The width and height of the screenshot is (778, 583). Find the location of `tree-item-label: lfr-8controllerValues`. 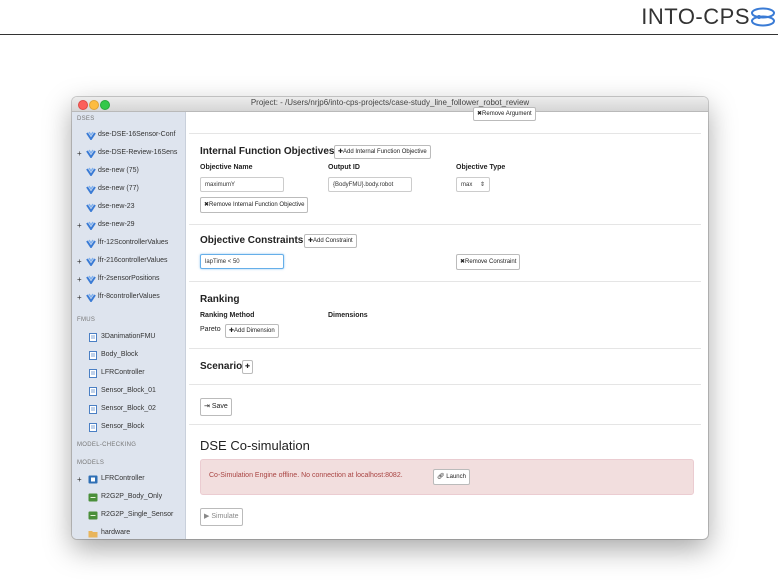

tree-item-label: lfr-8controllerValues is located at coordinates (129, 296).